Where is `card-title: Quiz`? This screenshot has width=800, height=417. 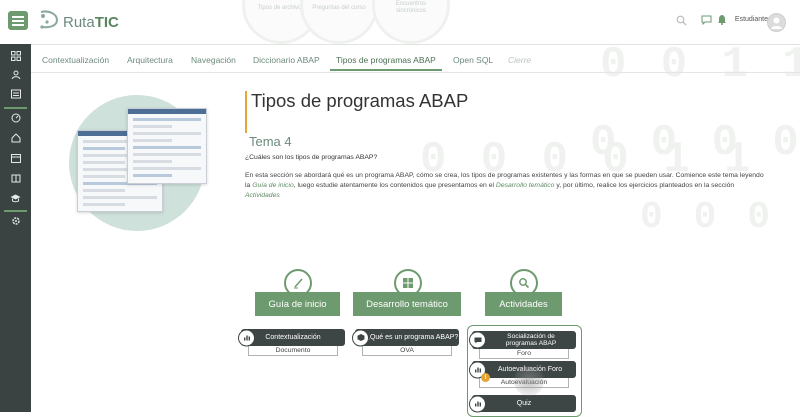
card-title: Quiz is located at coordinates (524, 403).